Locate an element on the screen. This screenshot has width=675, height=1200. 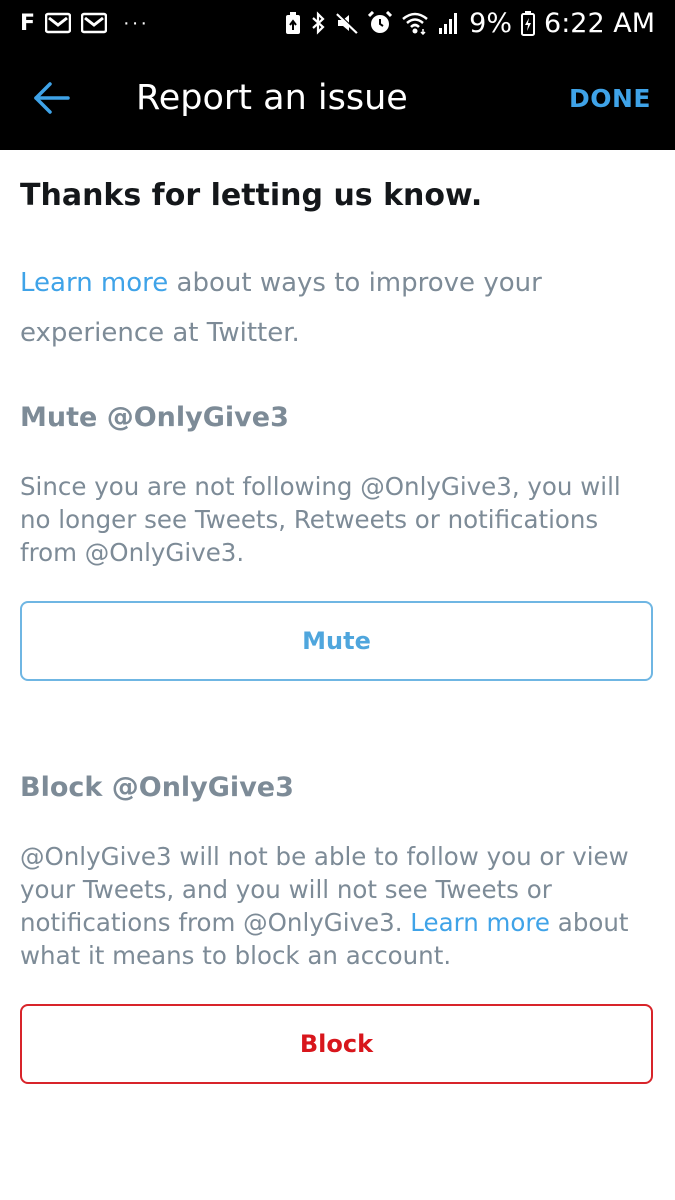
arrow-left-icon is located at coordinates (52, 98).